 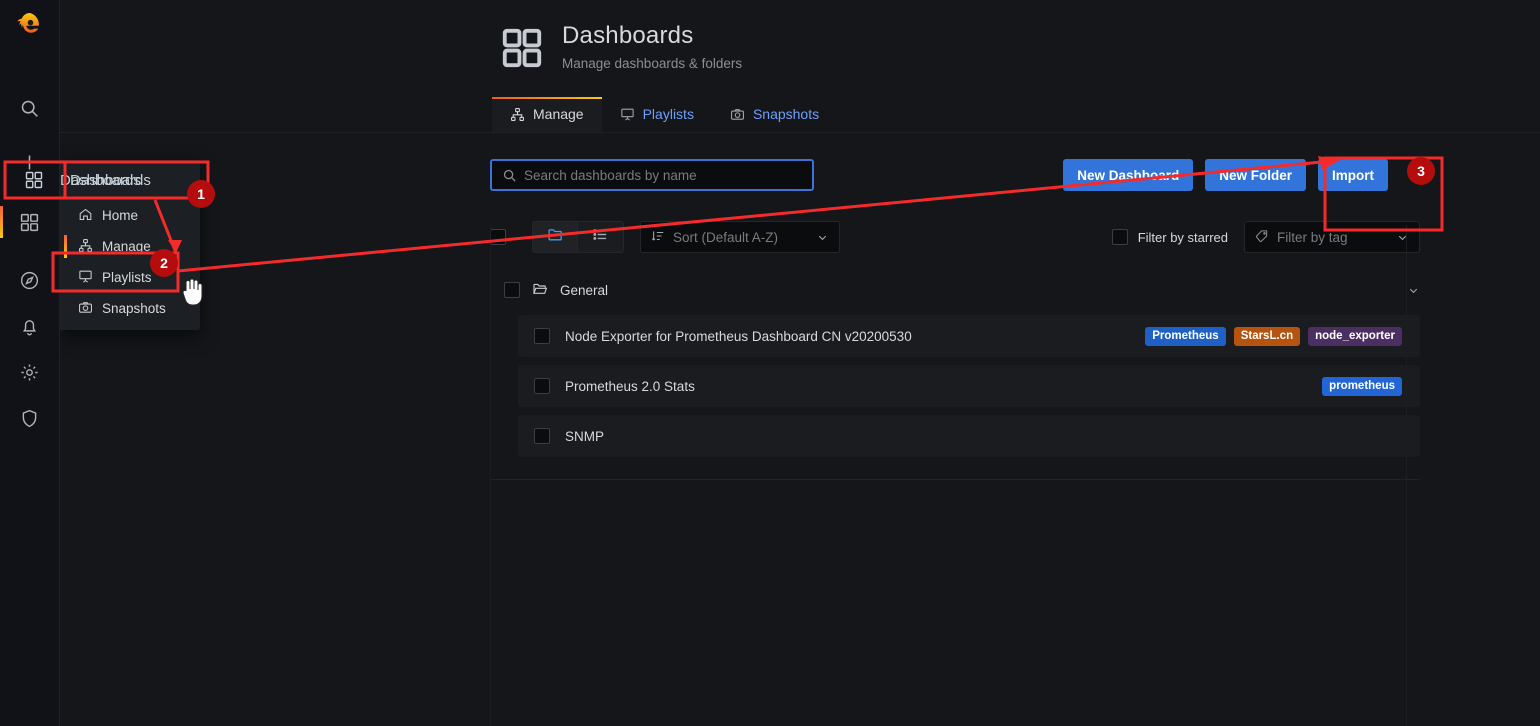 I want to click on grafana-logo, so click(x=30, y=26).